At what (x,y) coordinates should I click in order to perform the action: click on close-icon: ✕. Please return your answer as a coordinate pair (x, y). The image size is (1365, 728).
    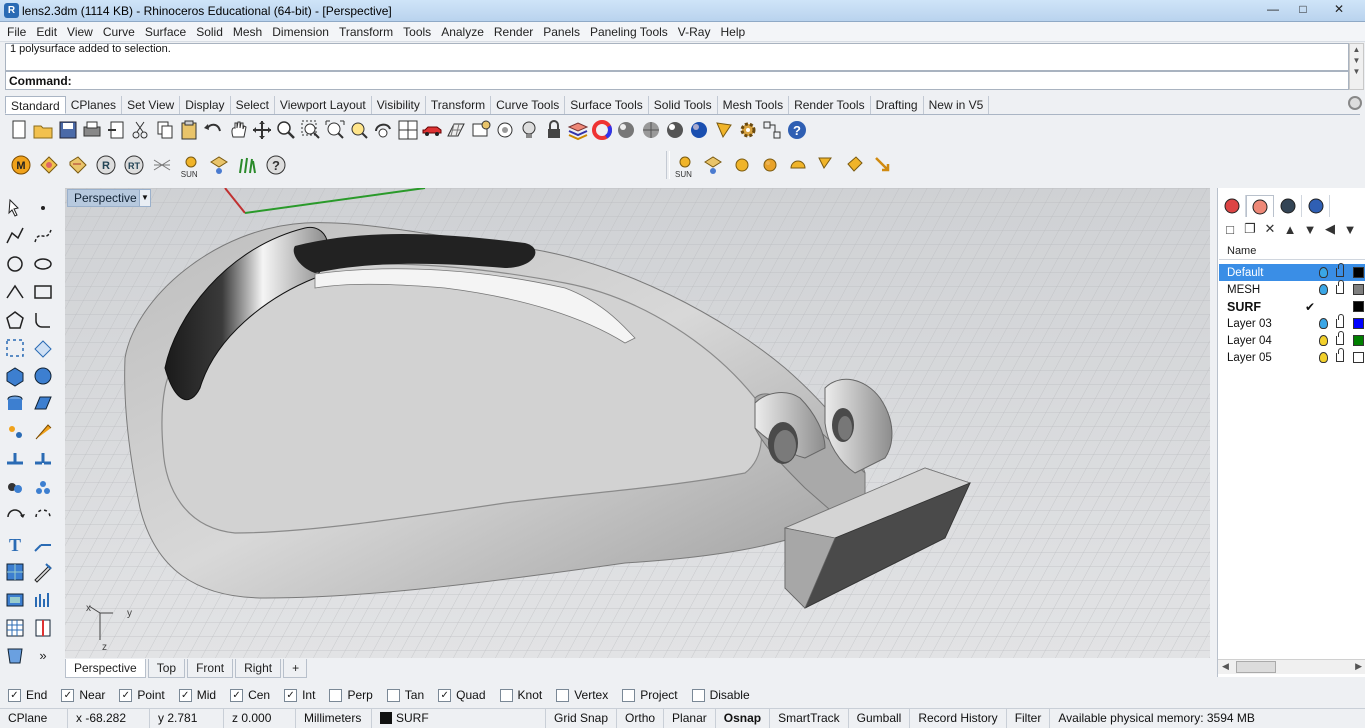
    Looking at the image, I should click on (1339, 9).